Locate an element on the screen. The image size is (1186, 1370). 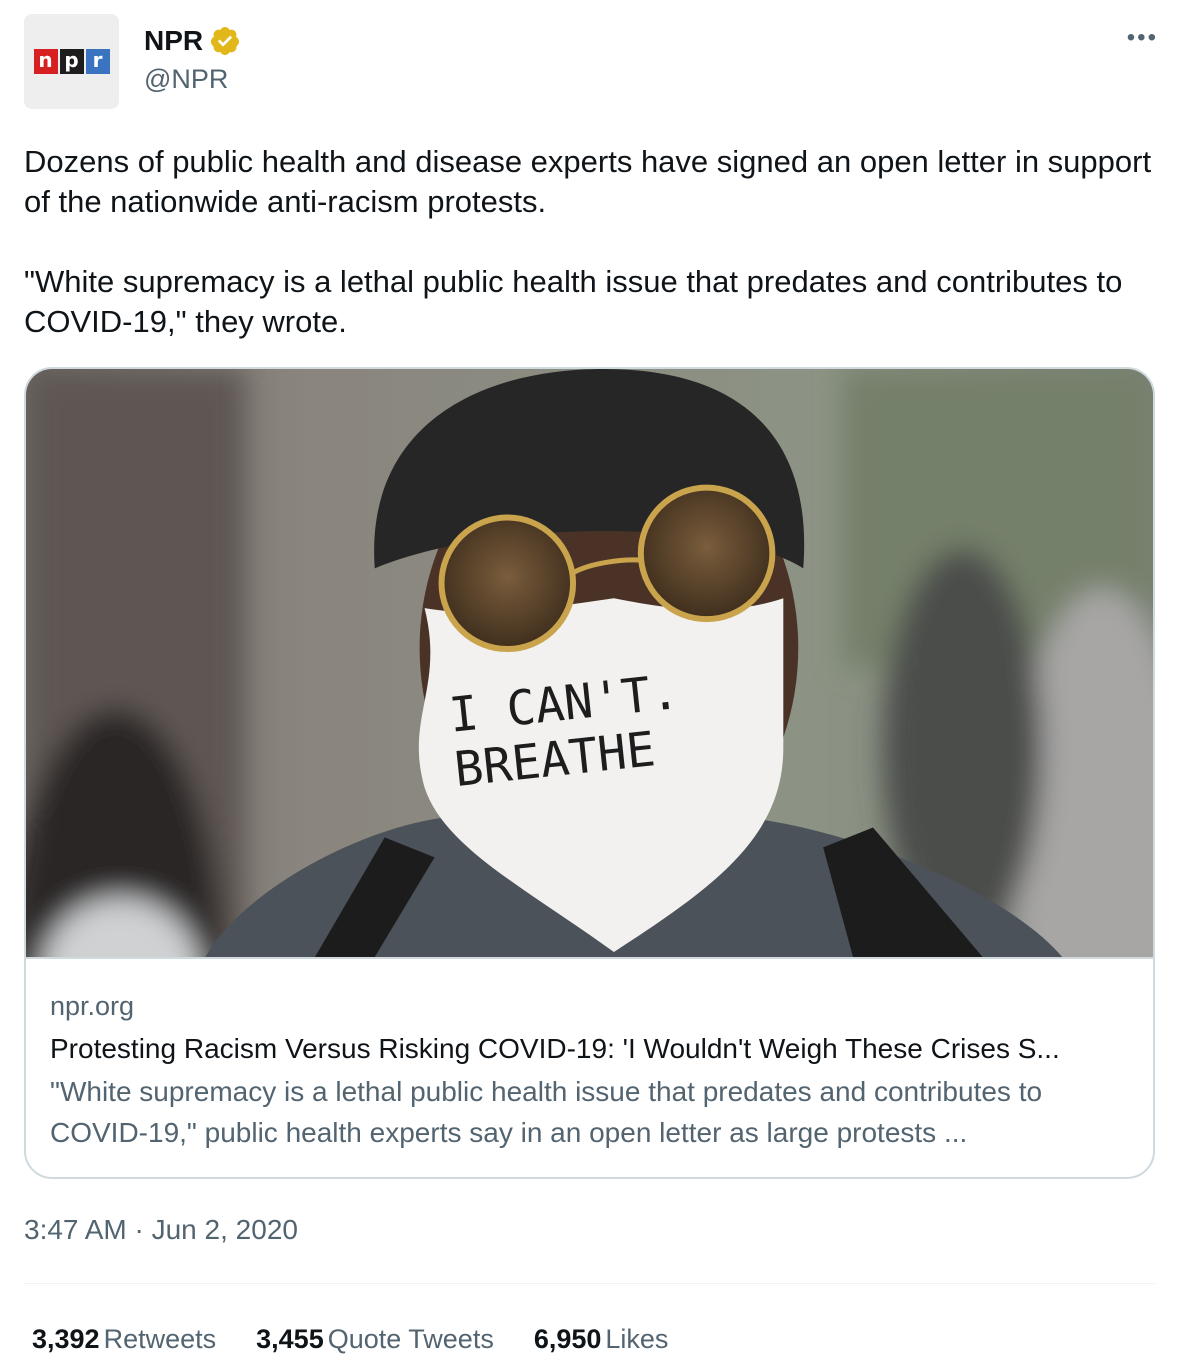
quote-tweets-label: Quote Tweets is located at coordinates (410, 1339).